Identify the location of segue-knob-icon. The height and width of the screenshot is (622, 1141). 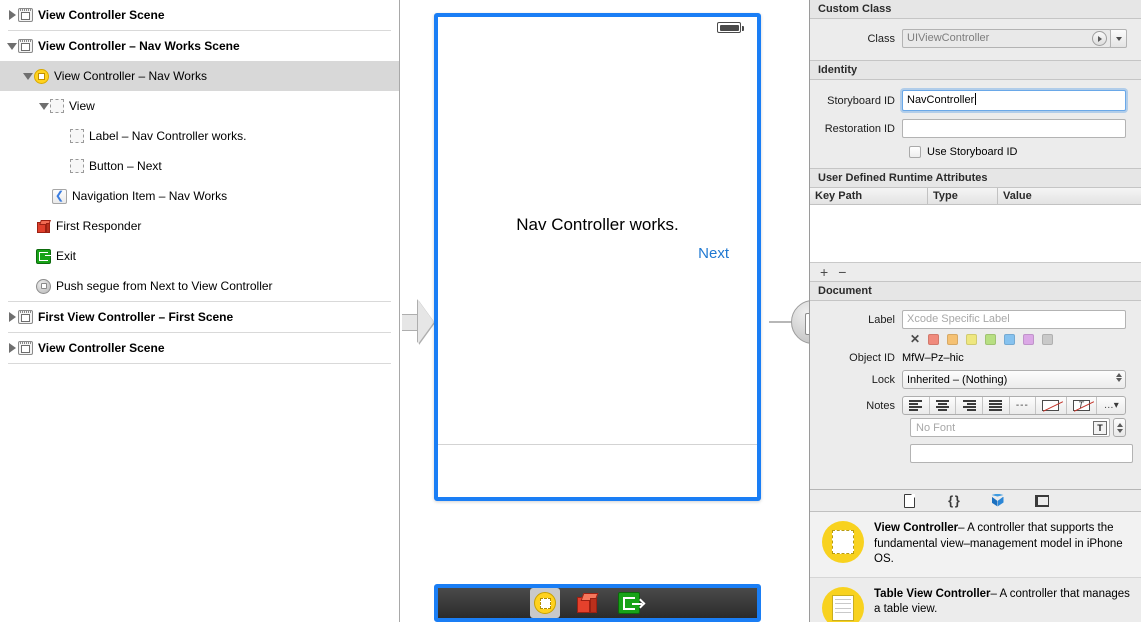
(800, 322).